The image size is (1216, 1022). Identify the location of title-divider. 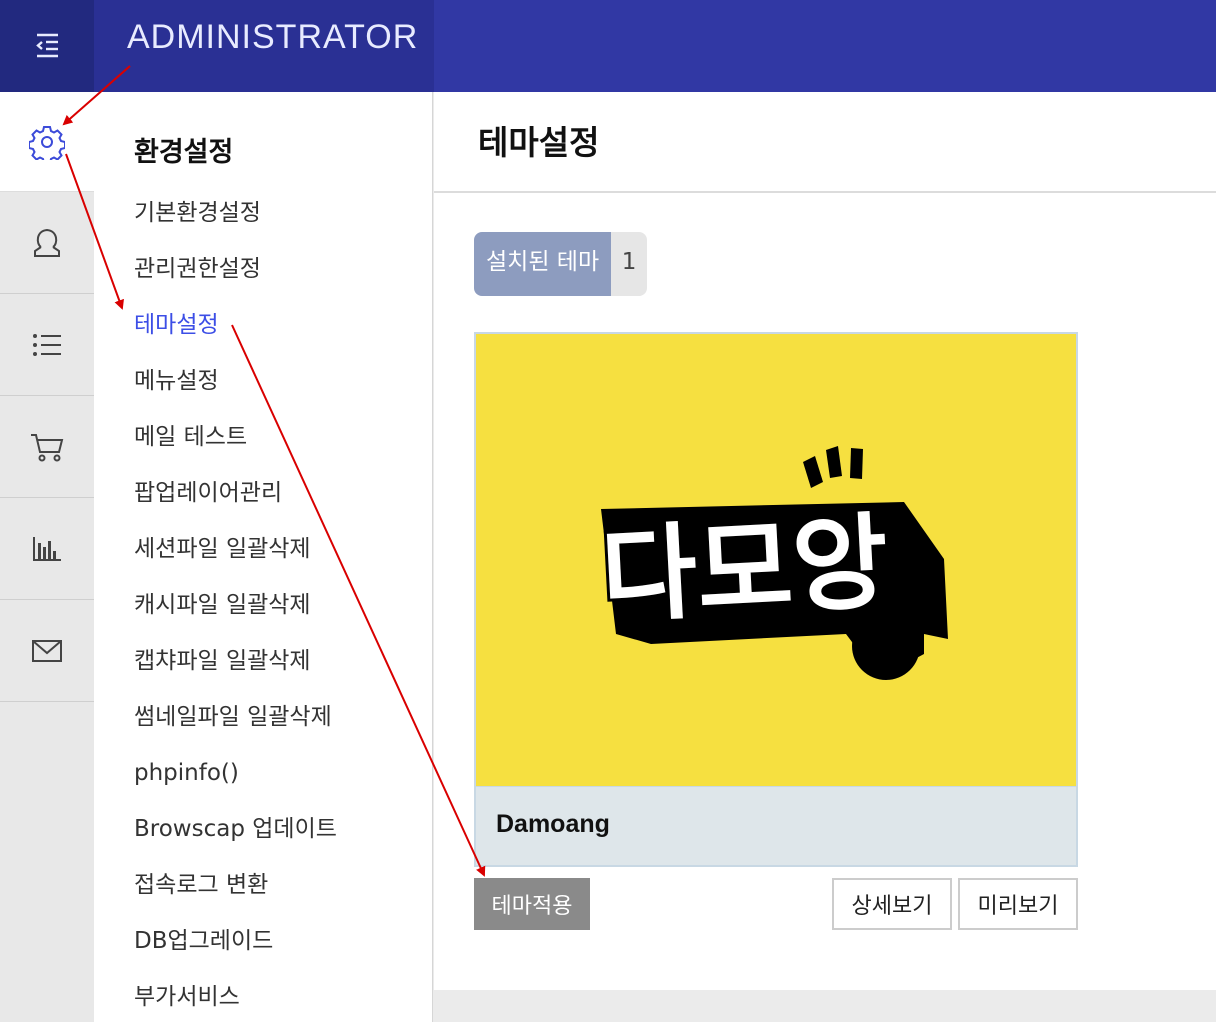
(825, 192).